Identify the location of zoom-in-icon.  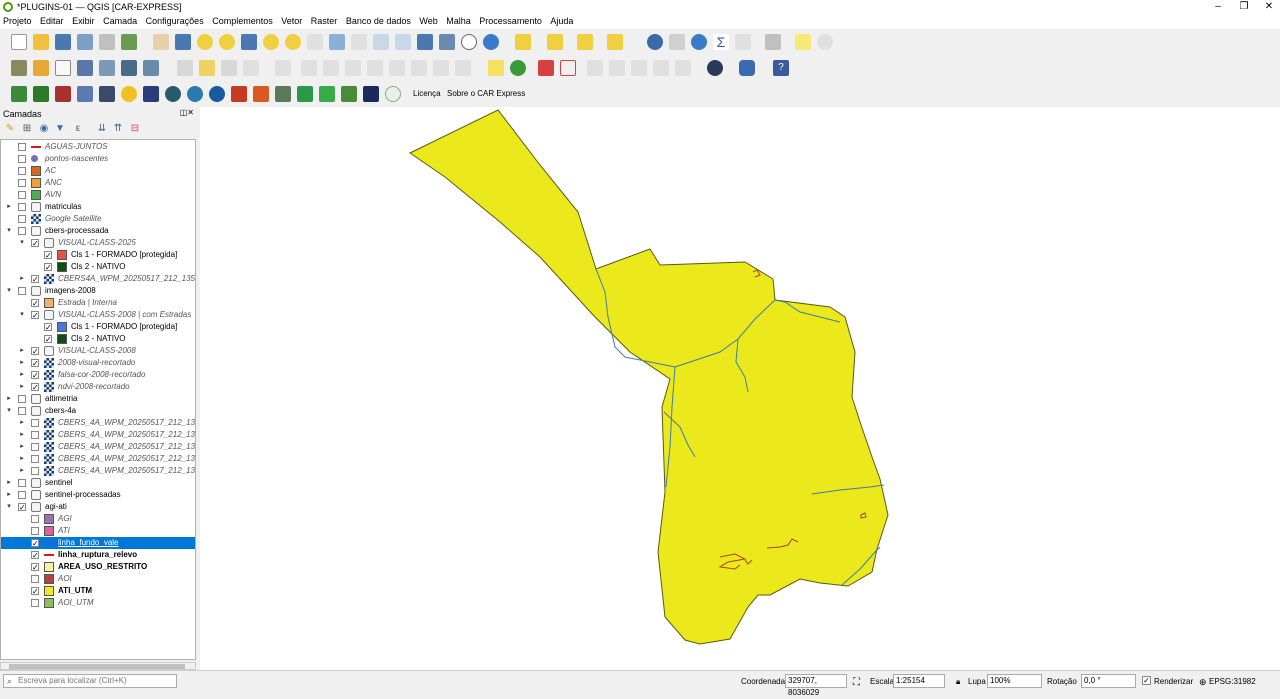
(205, 42).